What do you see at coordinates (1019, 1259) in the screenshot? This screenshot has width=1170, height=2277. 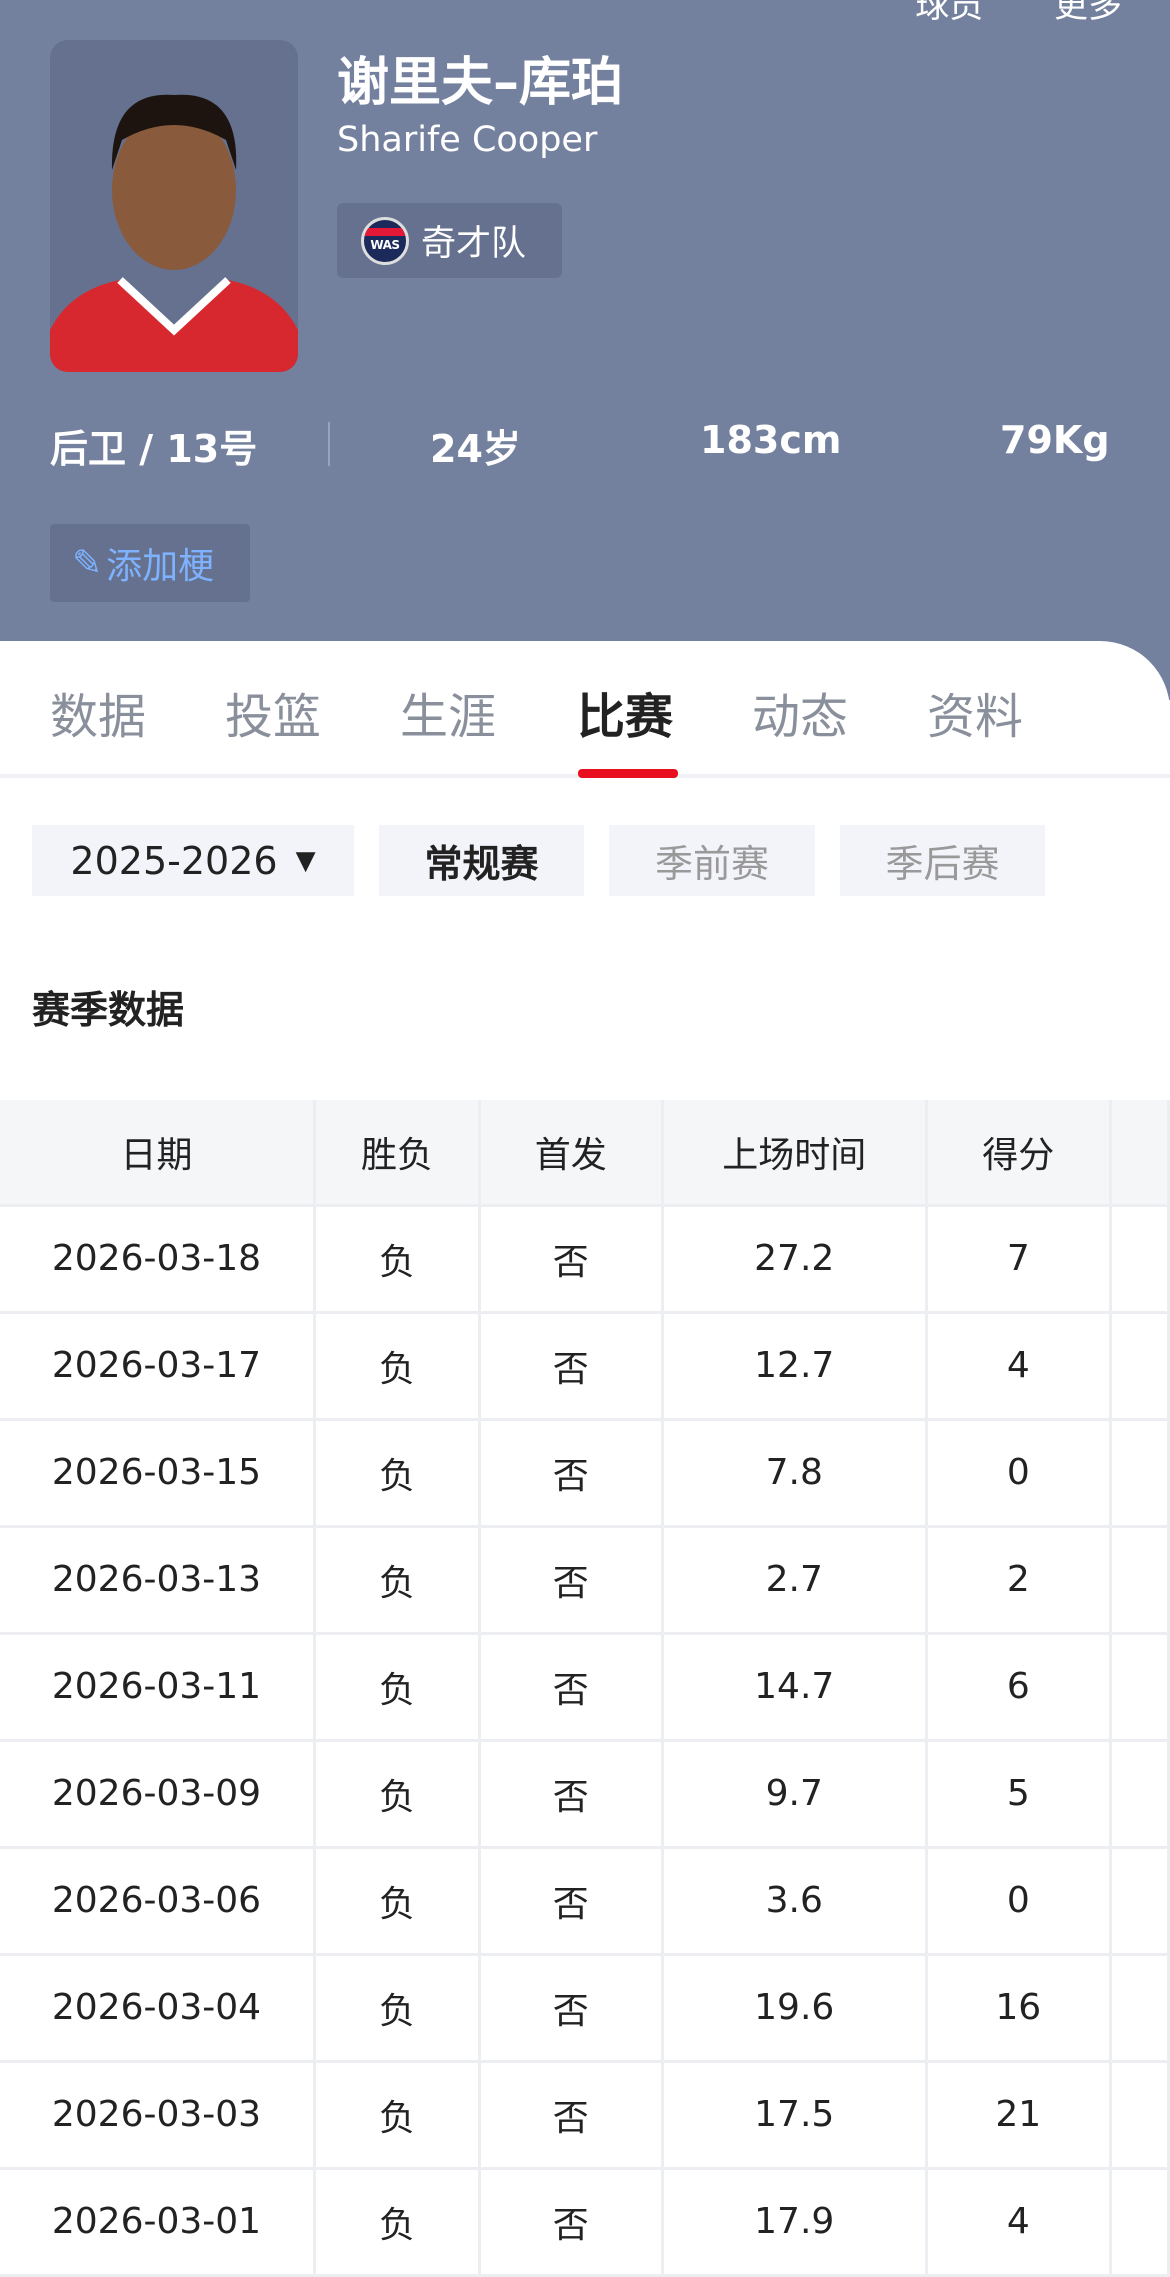 I see `table-cell: 7` at bounding box center [1019, 1259].